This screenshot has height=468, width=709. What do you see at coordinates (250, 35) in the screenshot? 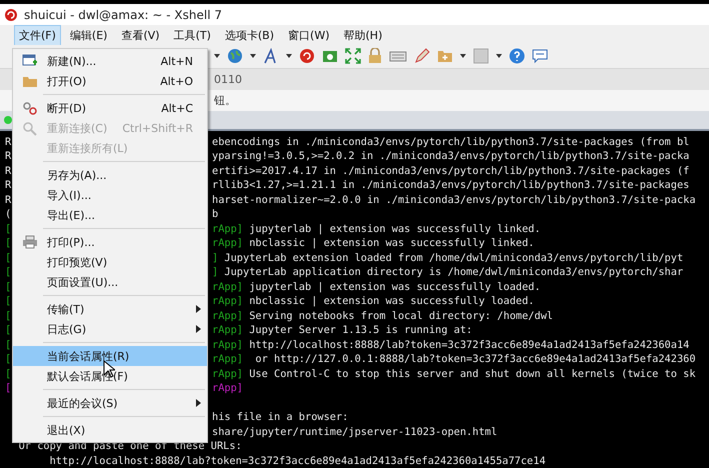
I see `menu-bar-item: 选项卡(B)` at bounding box center [250, 35].